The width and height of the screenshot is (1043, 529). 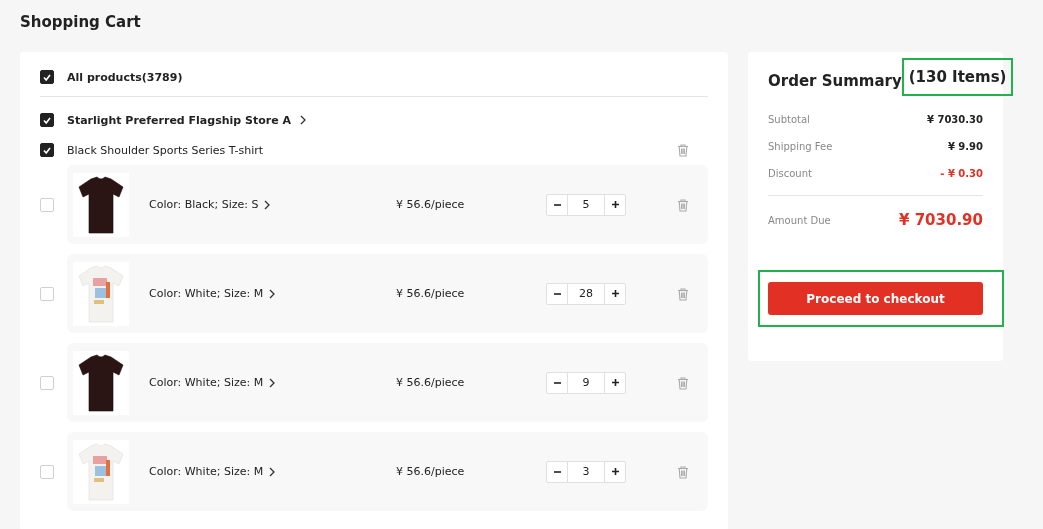 I want to click on quantity-field: 5, so click(x=586, y=204).